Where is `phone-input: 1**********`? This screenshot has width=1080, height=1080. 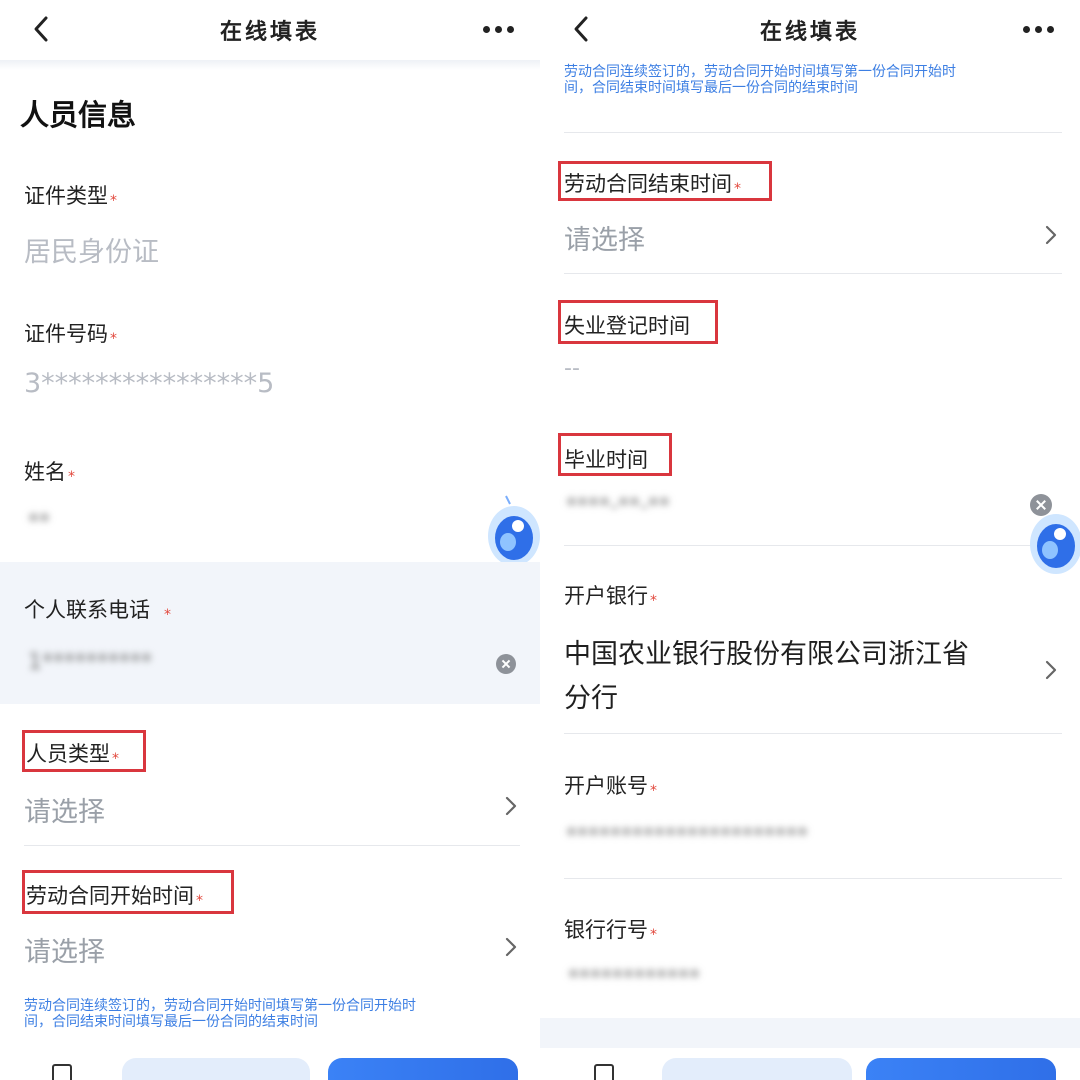 phone-input: 1********** is located at coordinates (90, 662).